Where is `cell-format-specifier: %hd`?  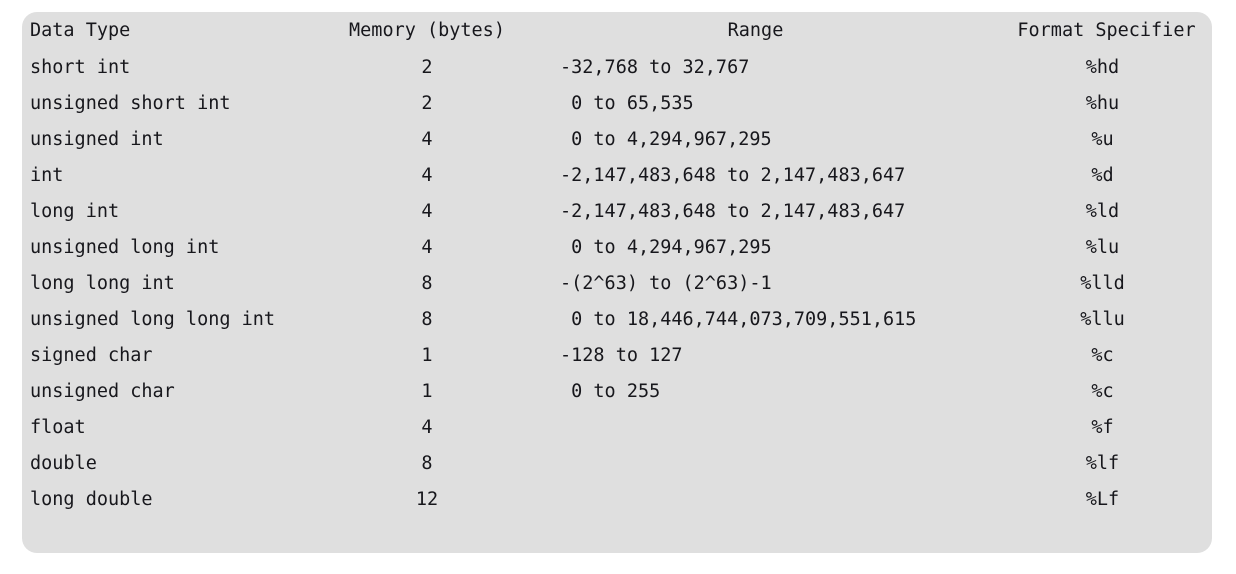
cell-format-specifier: %hd is located at coordinates (1102, 67).